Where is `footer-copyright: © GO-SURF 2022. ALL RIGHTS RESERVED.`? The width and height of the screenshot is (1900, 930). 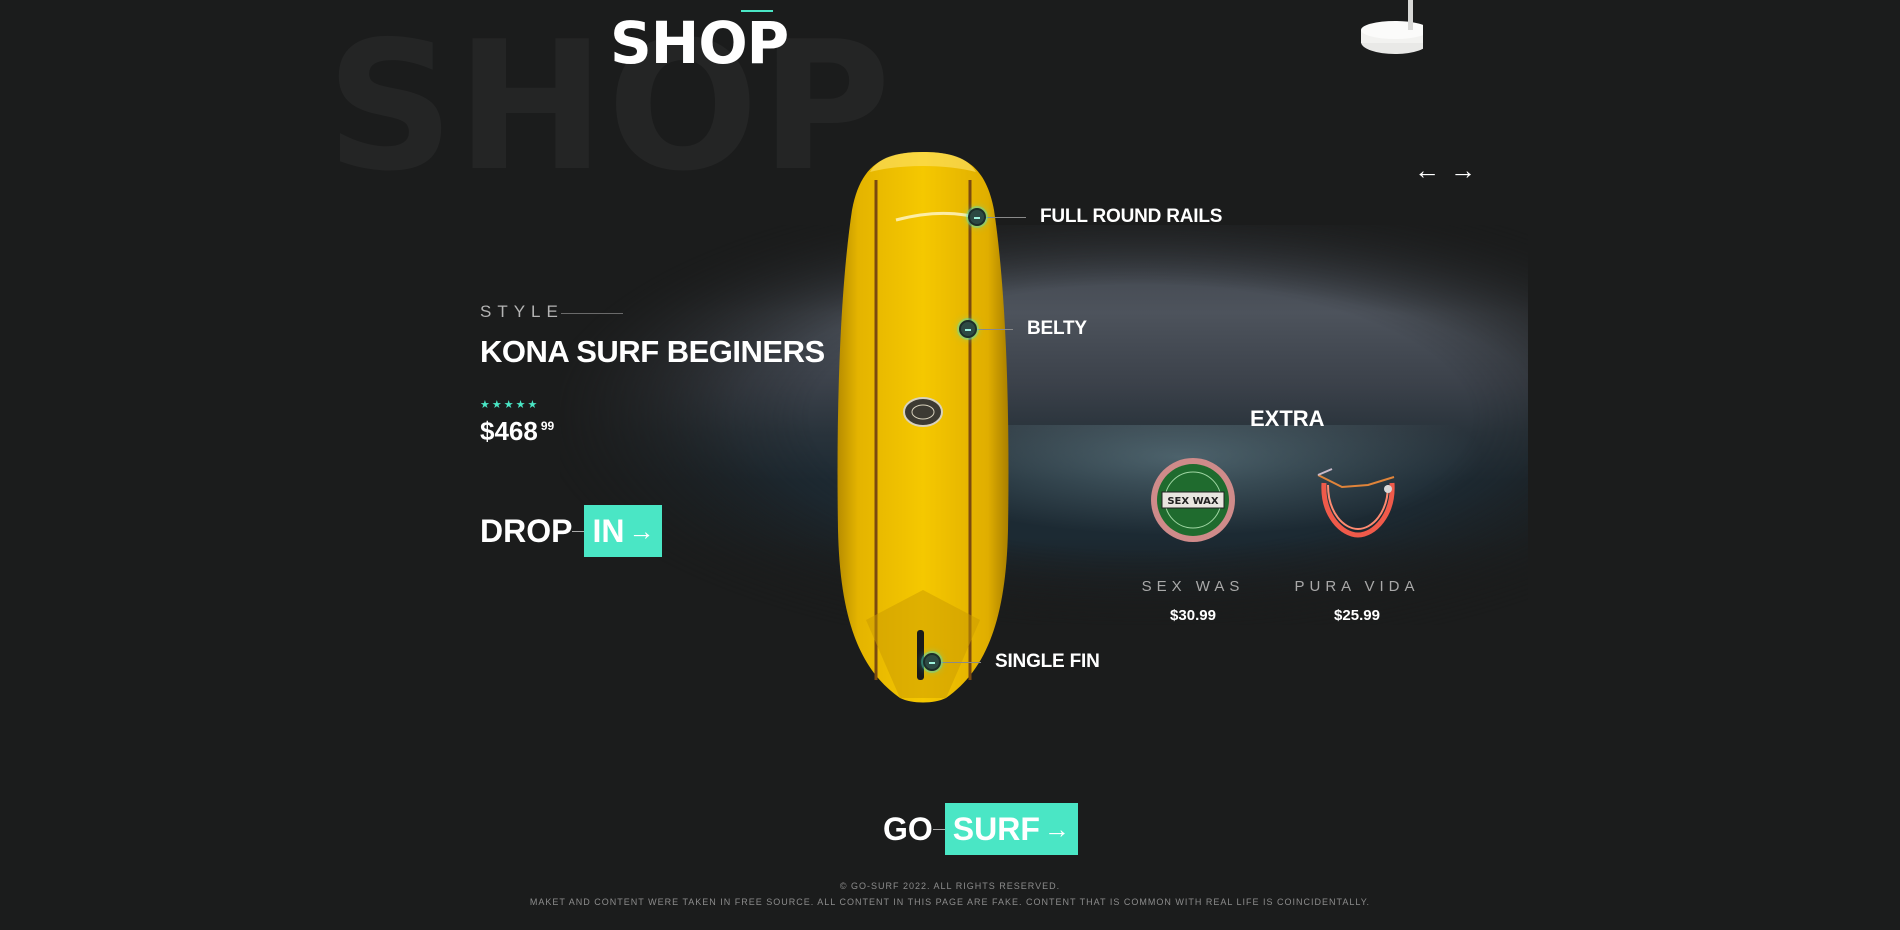
footer-copyright: © GO-SURF 2022. ALL RIGHTS RESERVED. is located at coordinates (950, 886).